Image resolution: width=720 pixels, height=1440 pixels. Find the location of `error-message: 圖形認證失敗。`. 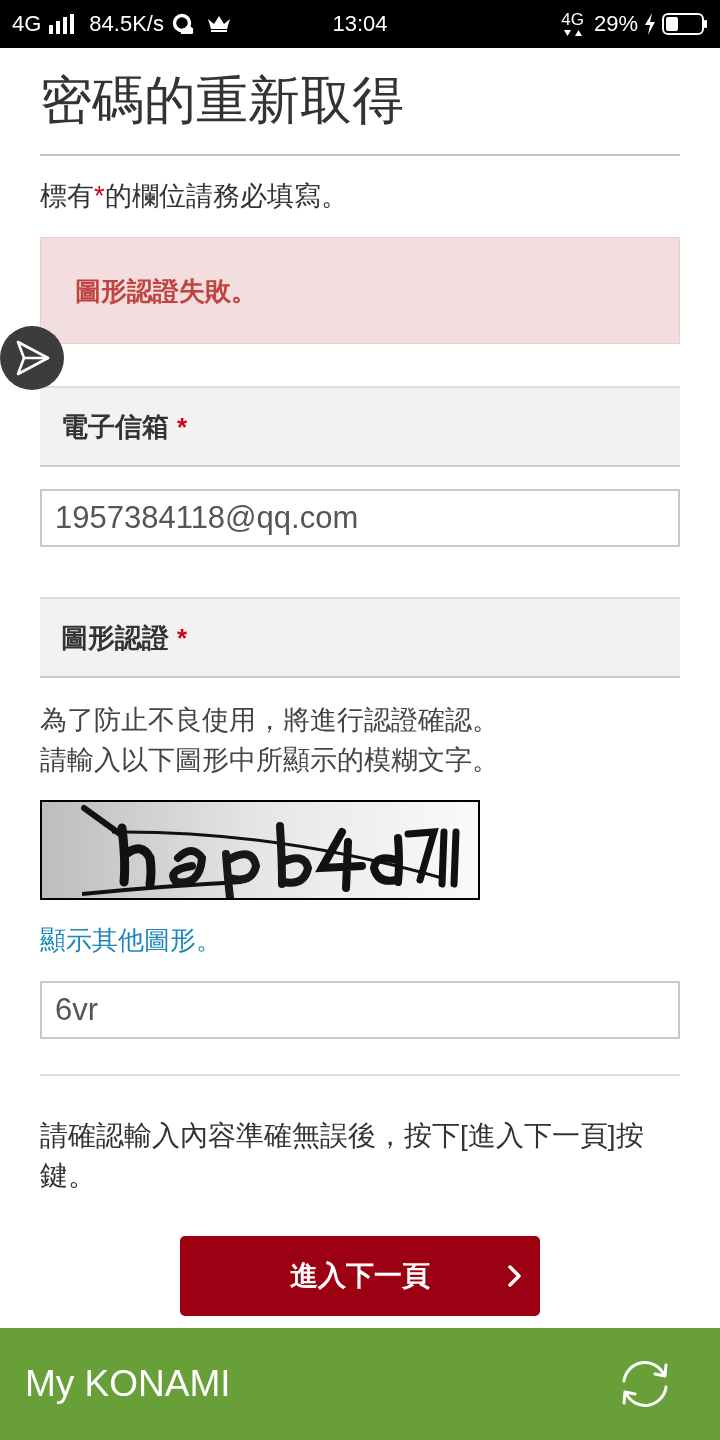

error-message: 圖形認證失敗。 is located at coordinates (166, 291).